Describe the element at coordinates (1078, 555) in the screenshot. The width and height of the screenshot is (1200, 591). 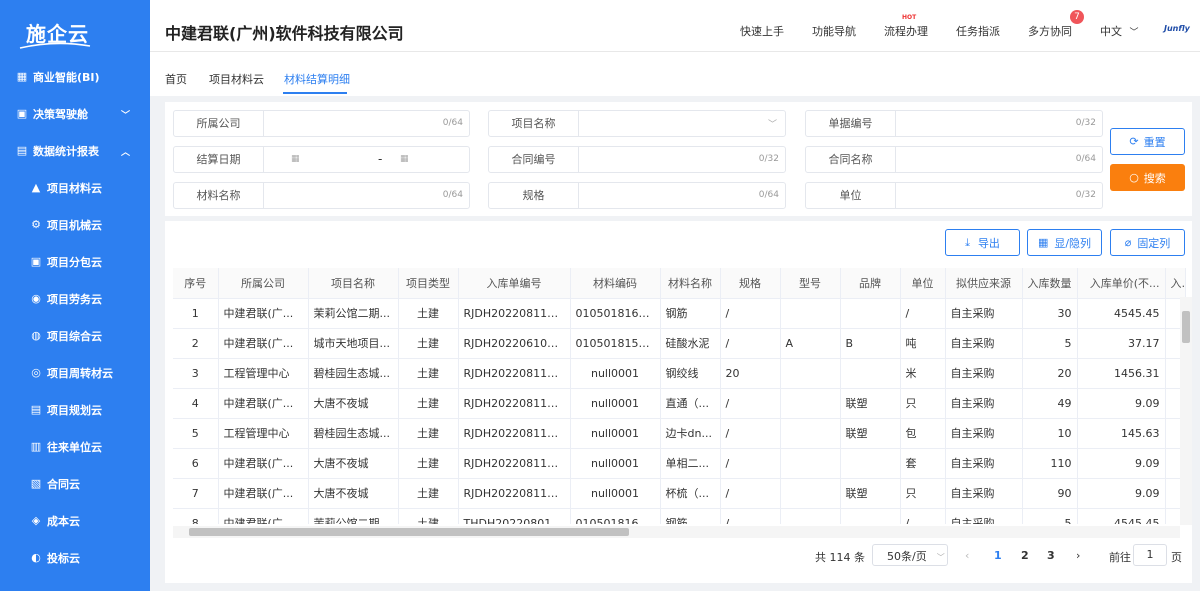
I see `next-page-icon: ›` at that location.